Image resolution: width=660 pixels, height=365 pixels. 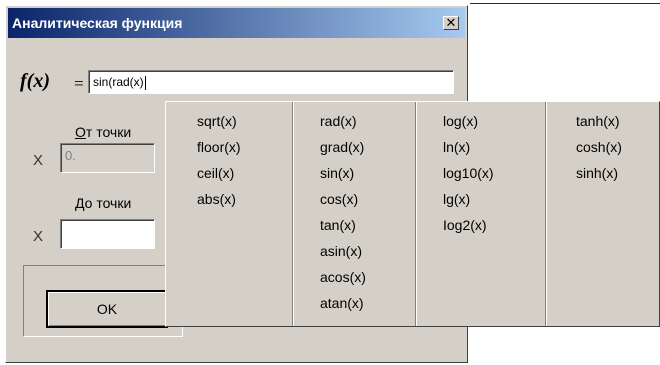 I want to click on function-equals: =, so click(x=79, y=83).